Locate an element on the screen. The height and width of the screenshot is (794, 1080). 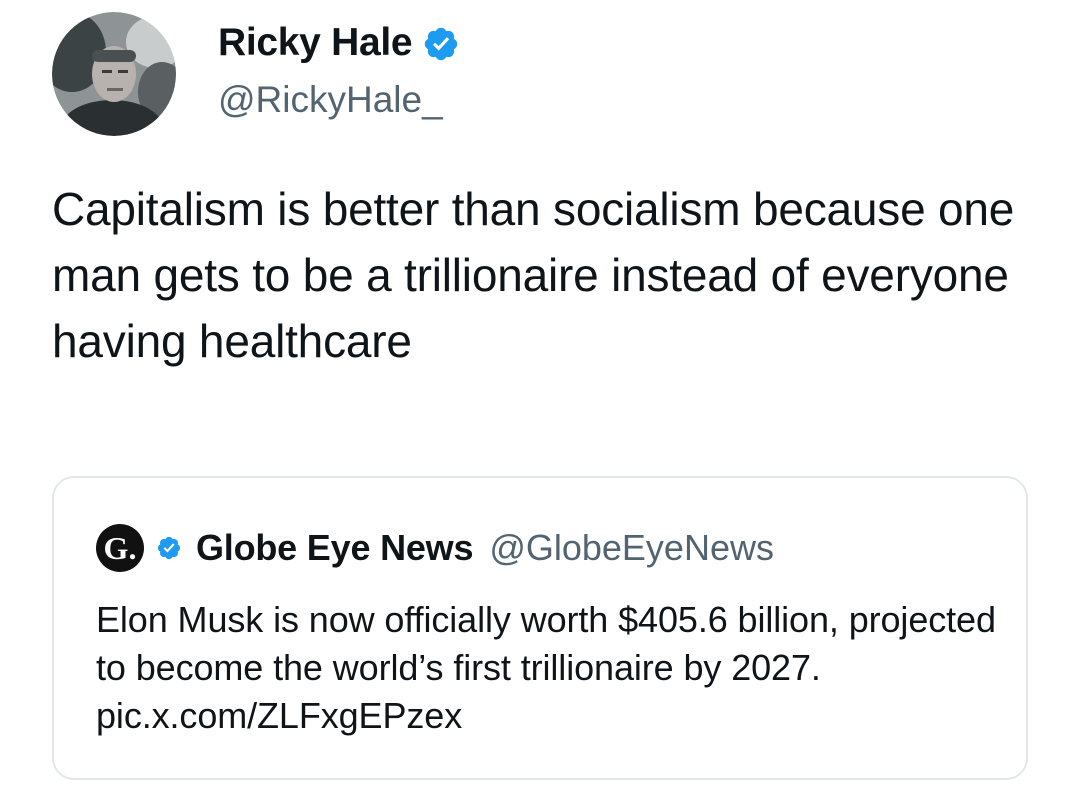
quoted-verified-badge-icon is located at coordinates (169, 548).